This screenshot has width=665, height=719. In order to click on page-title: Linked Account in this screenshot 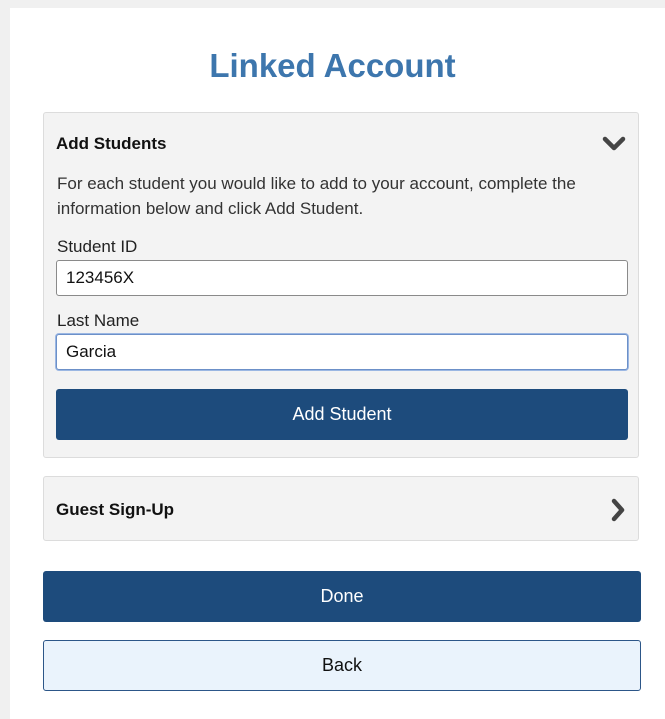, I will do `click(332, 65)`.